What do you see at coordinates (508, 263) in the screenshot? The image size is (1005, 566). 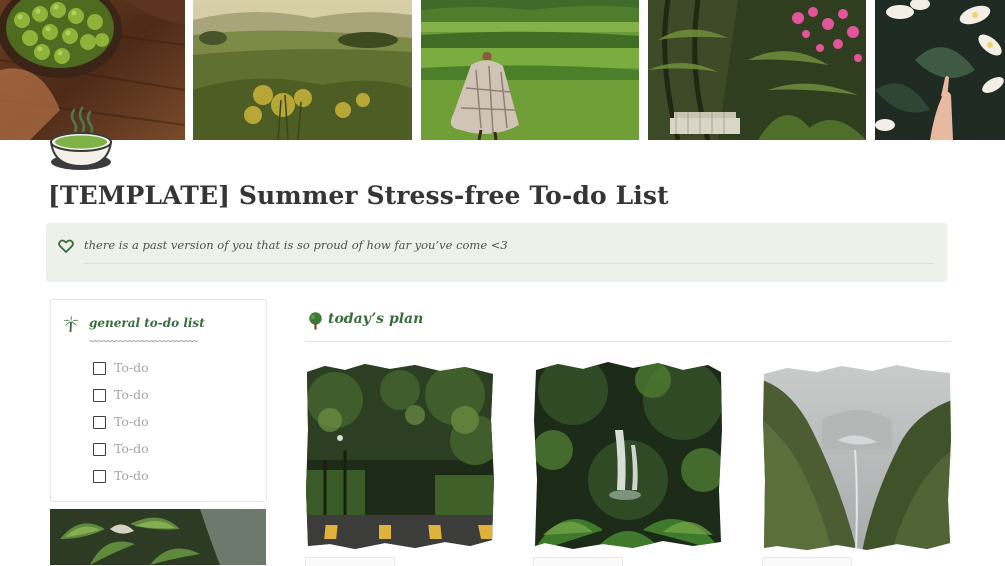 I see `callout-divider` at bounding box center [508, 263].